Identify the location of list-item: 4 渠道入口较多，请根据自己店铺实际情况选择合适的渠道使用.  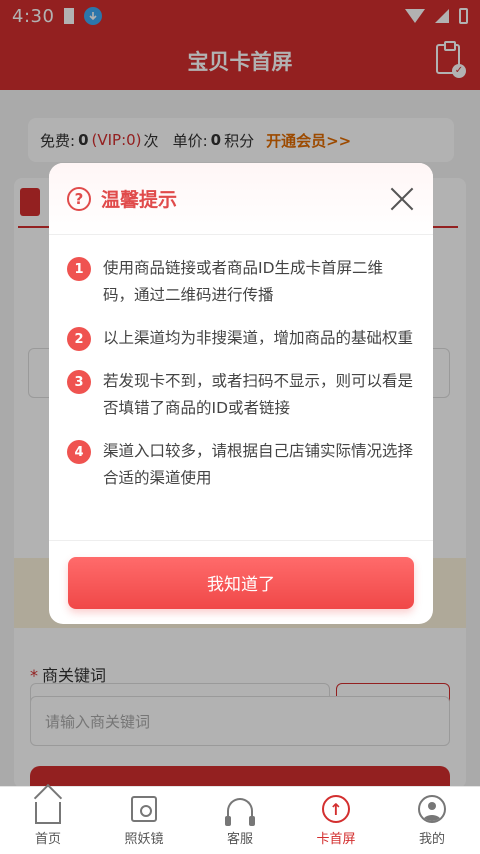
(240, 465).